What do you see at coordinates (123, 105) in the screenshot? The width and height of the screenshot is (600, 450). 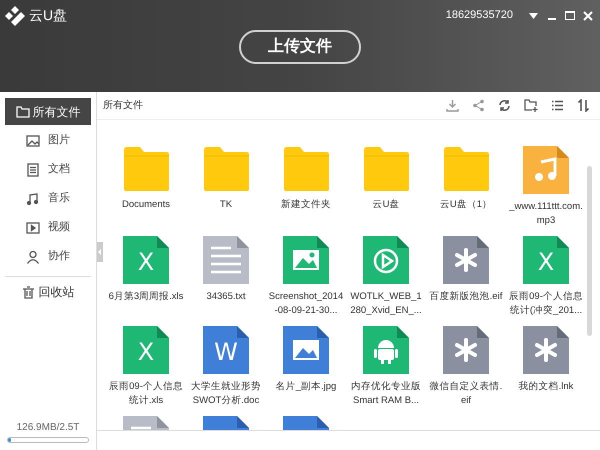 I see `breadcrumb: 所有文件` at bounding box center [123, 105].